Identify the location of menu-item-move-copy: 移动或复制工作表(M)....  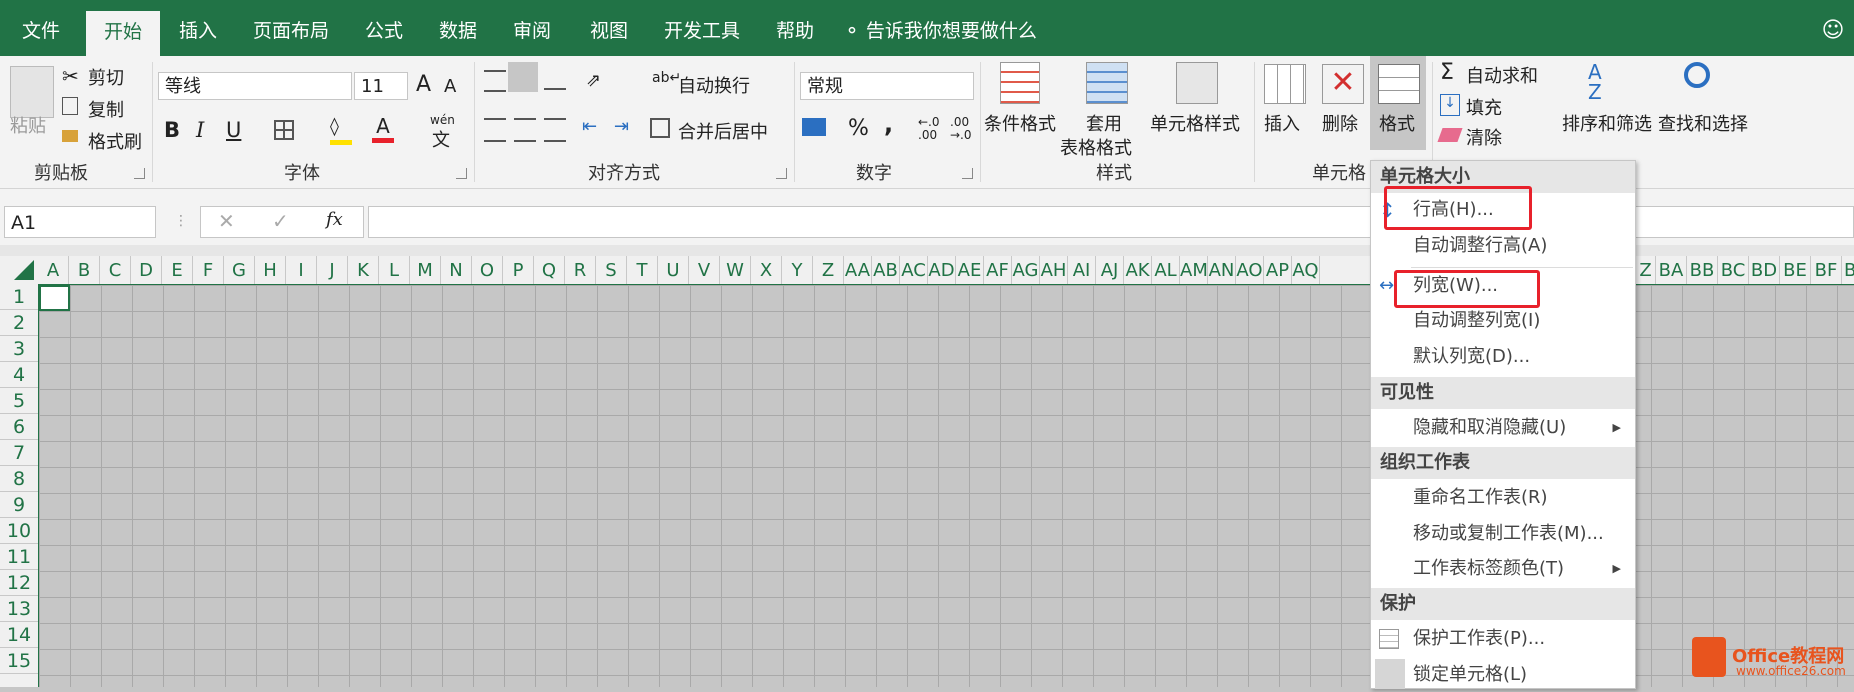
(1503, 534).